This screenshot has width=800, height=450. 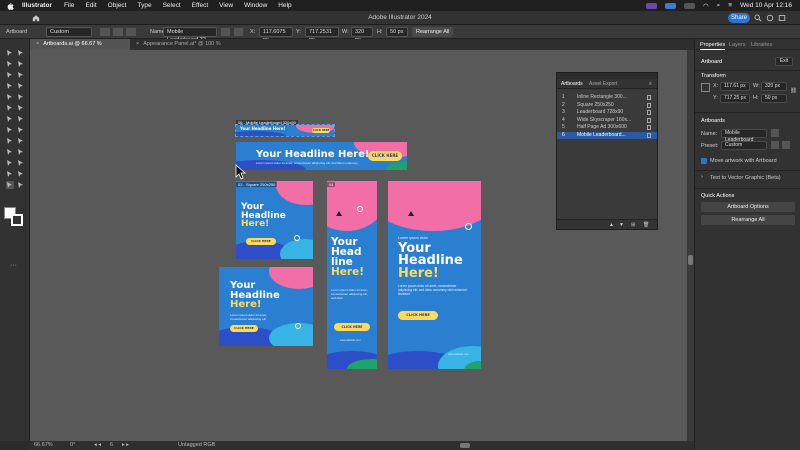 What do you see at coordinates (761, 45) in the screenshot?
I see `tab-libraries: Libraries` at bounding box center [761, 45].